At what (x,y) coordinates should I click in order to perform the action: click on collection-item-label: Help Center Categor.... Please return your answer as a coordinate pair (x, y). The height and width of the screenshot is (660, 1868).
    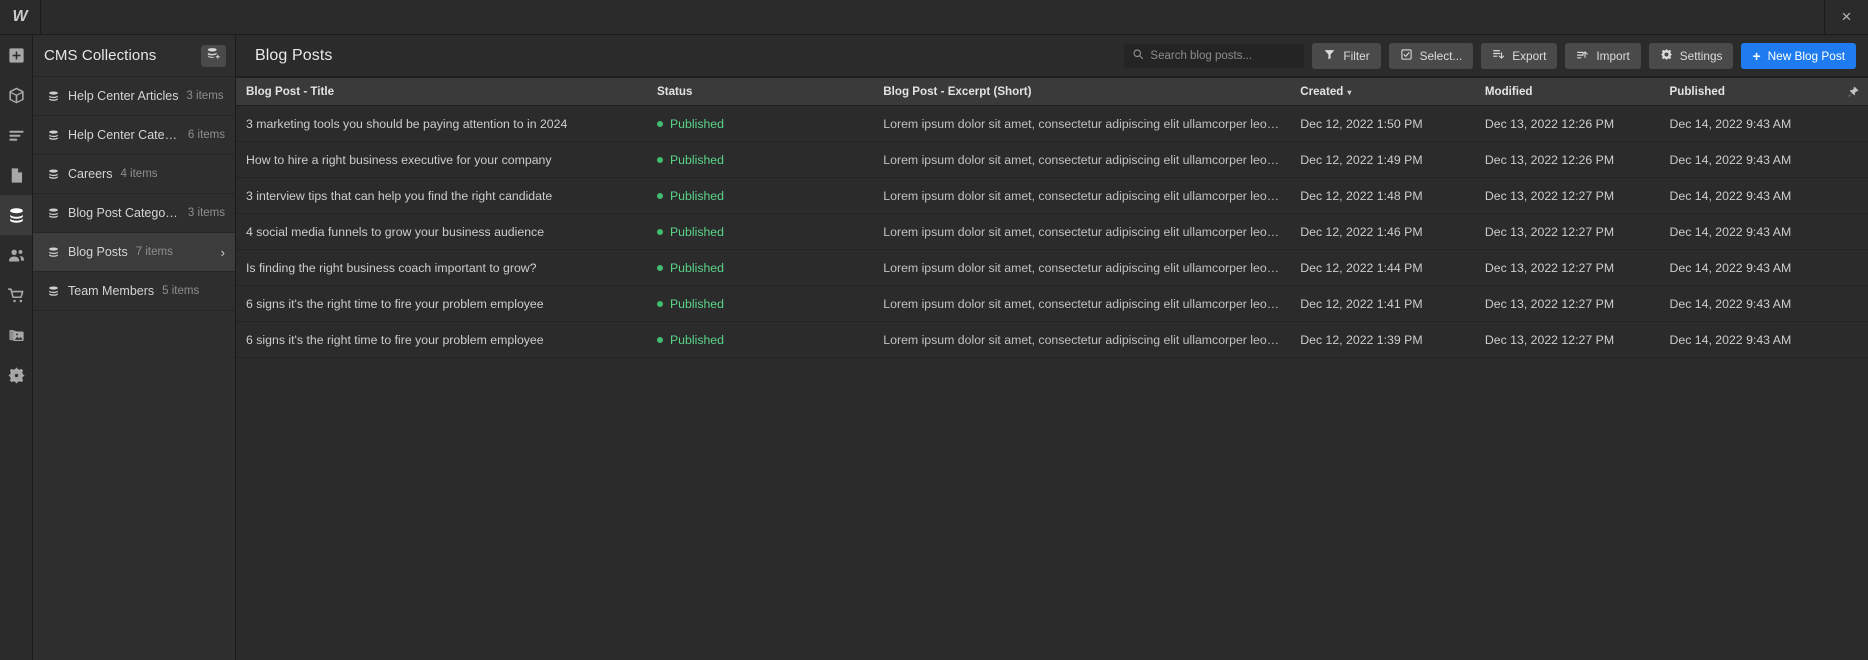
    Looking at the image, I should click on (124, 135).